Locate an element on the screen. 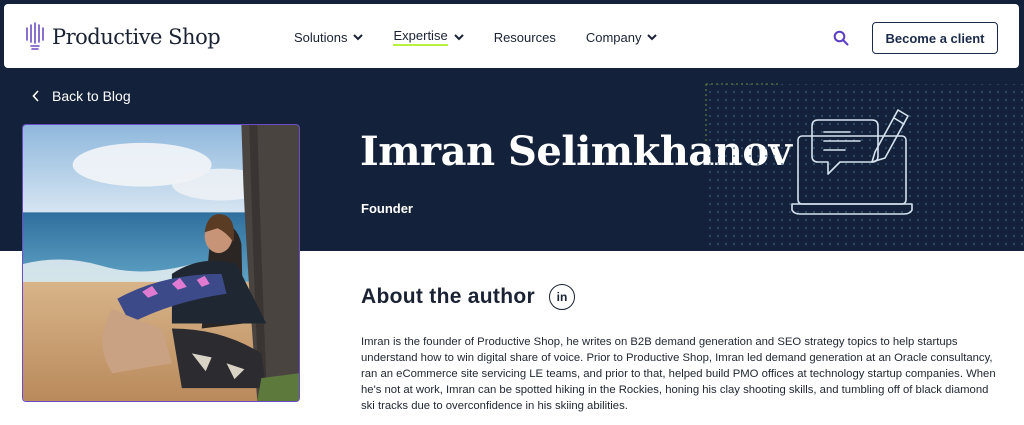 This screenshot has height=425, width=1024. brand-logo: Productive Shop is located at coordinates (122, 37).